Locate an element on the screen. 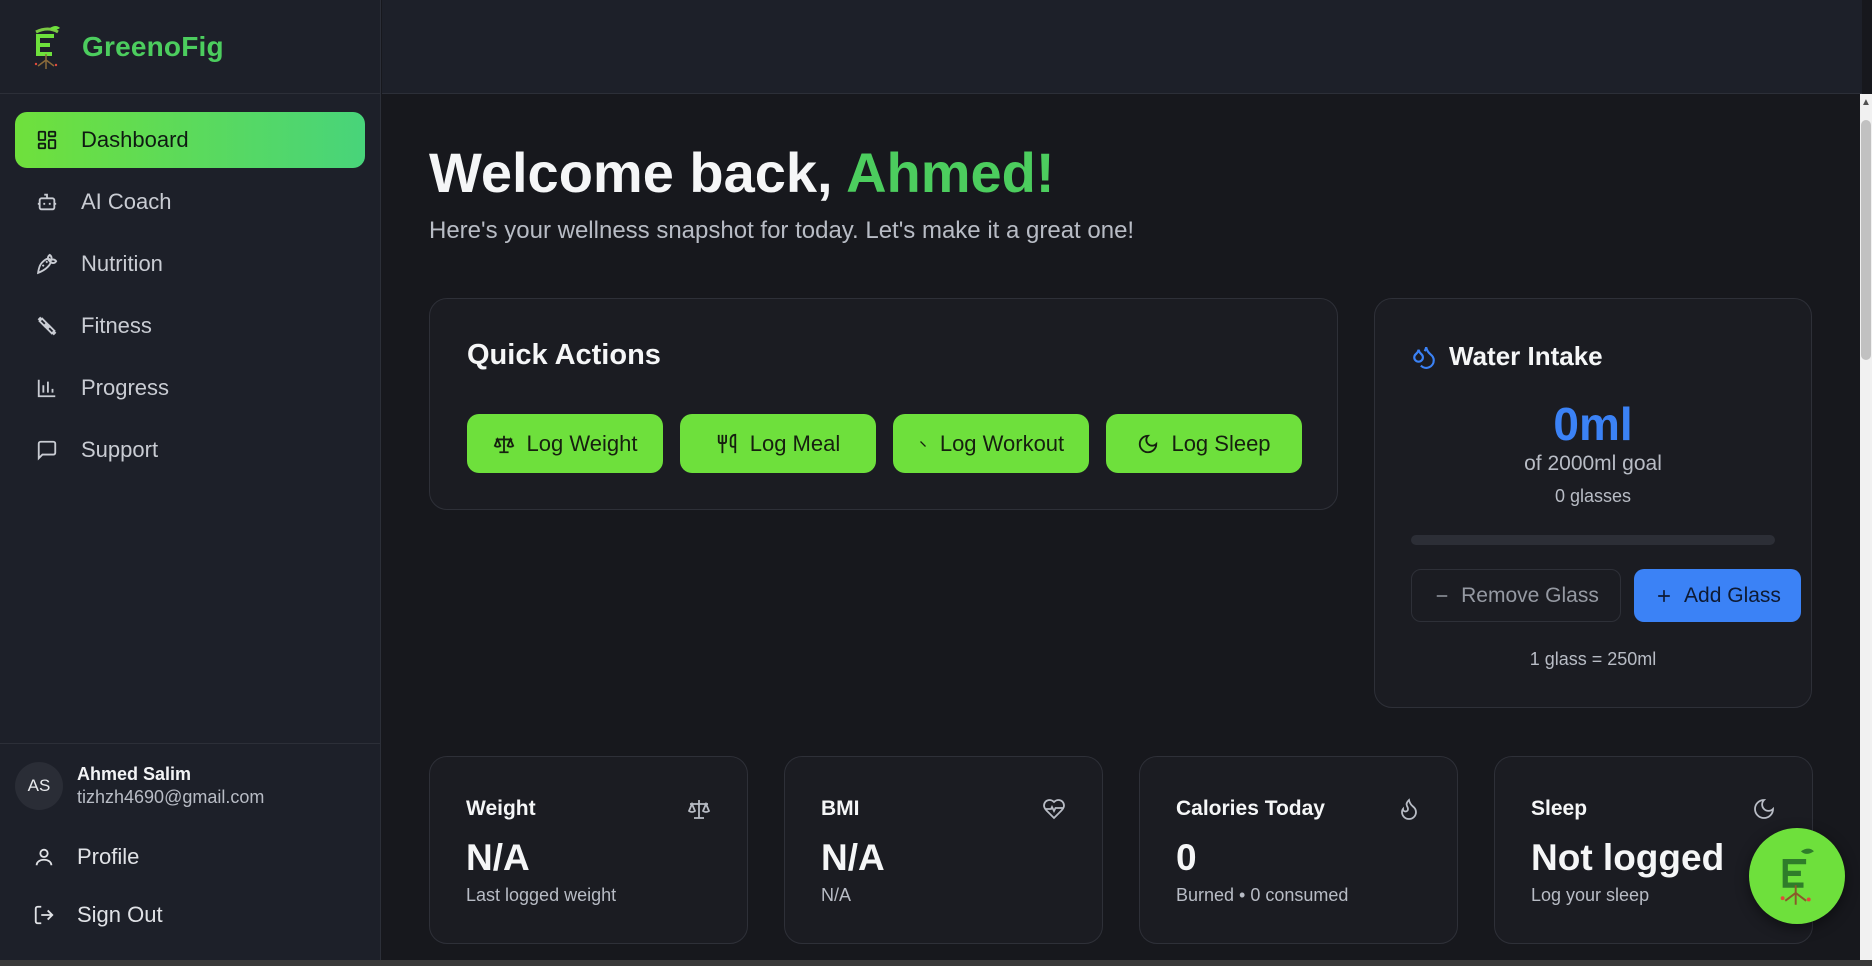  glass-size-note: 1 glass = 250ml is located at coordinates (1593, 659).